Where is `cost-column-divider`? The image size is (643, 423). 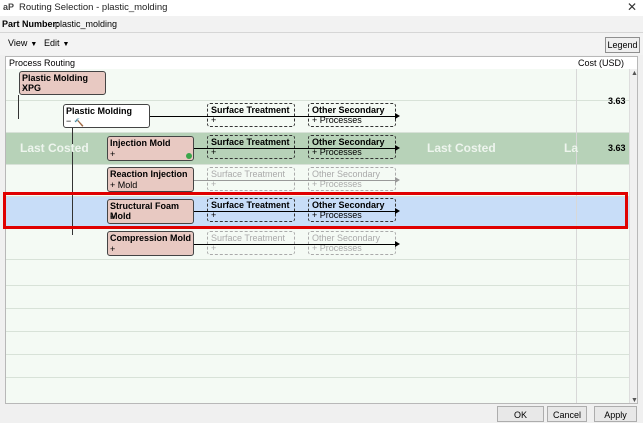 cost-column-divider is located at coordinates (576, 236).